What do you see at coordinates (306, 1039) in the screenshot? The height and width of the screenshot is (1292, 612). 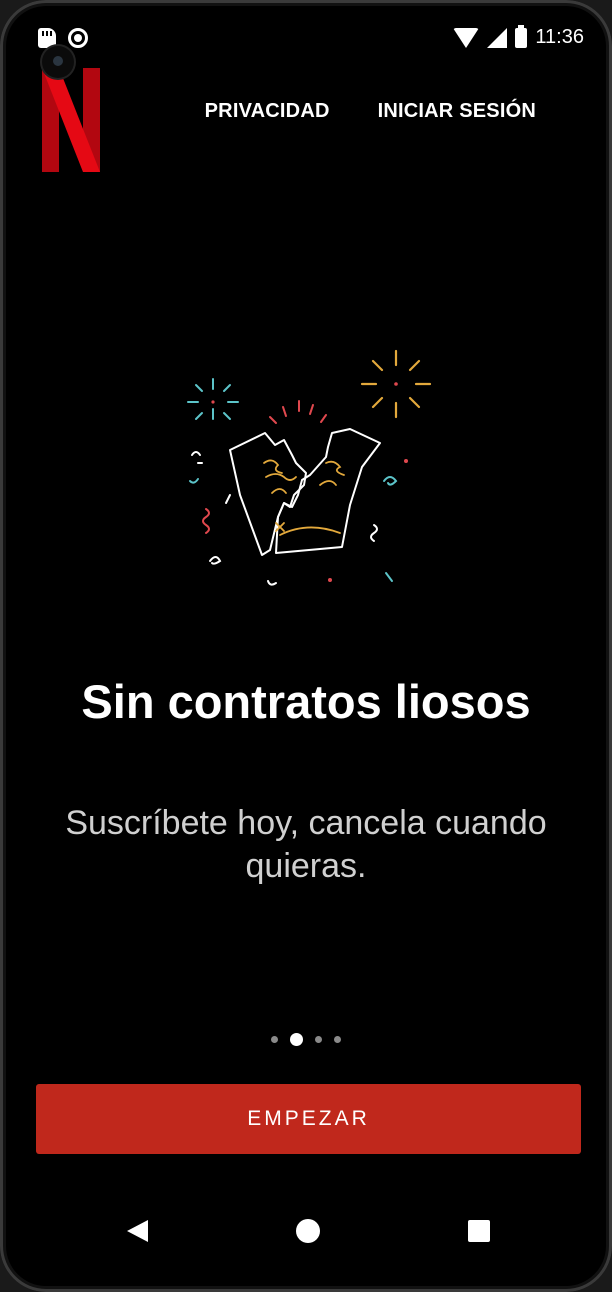 I see `page-indicator` at bounding box center [306, 1039].